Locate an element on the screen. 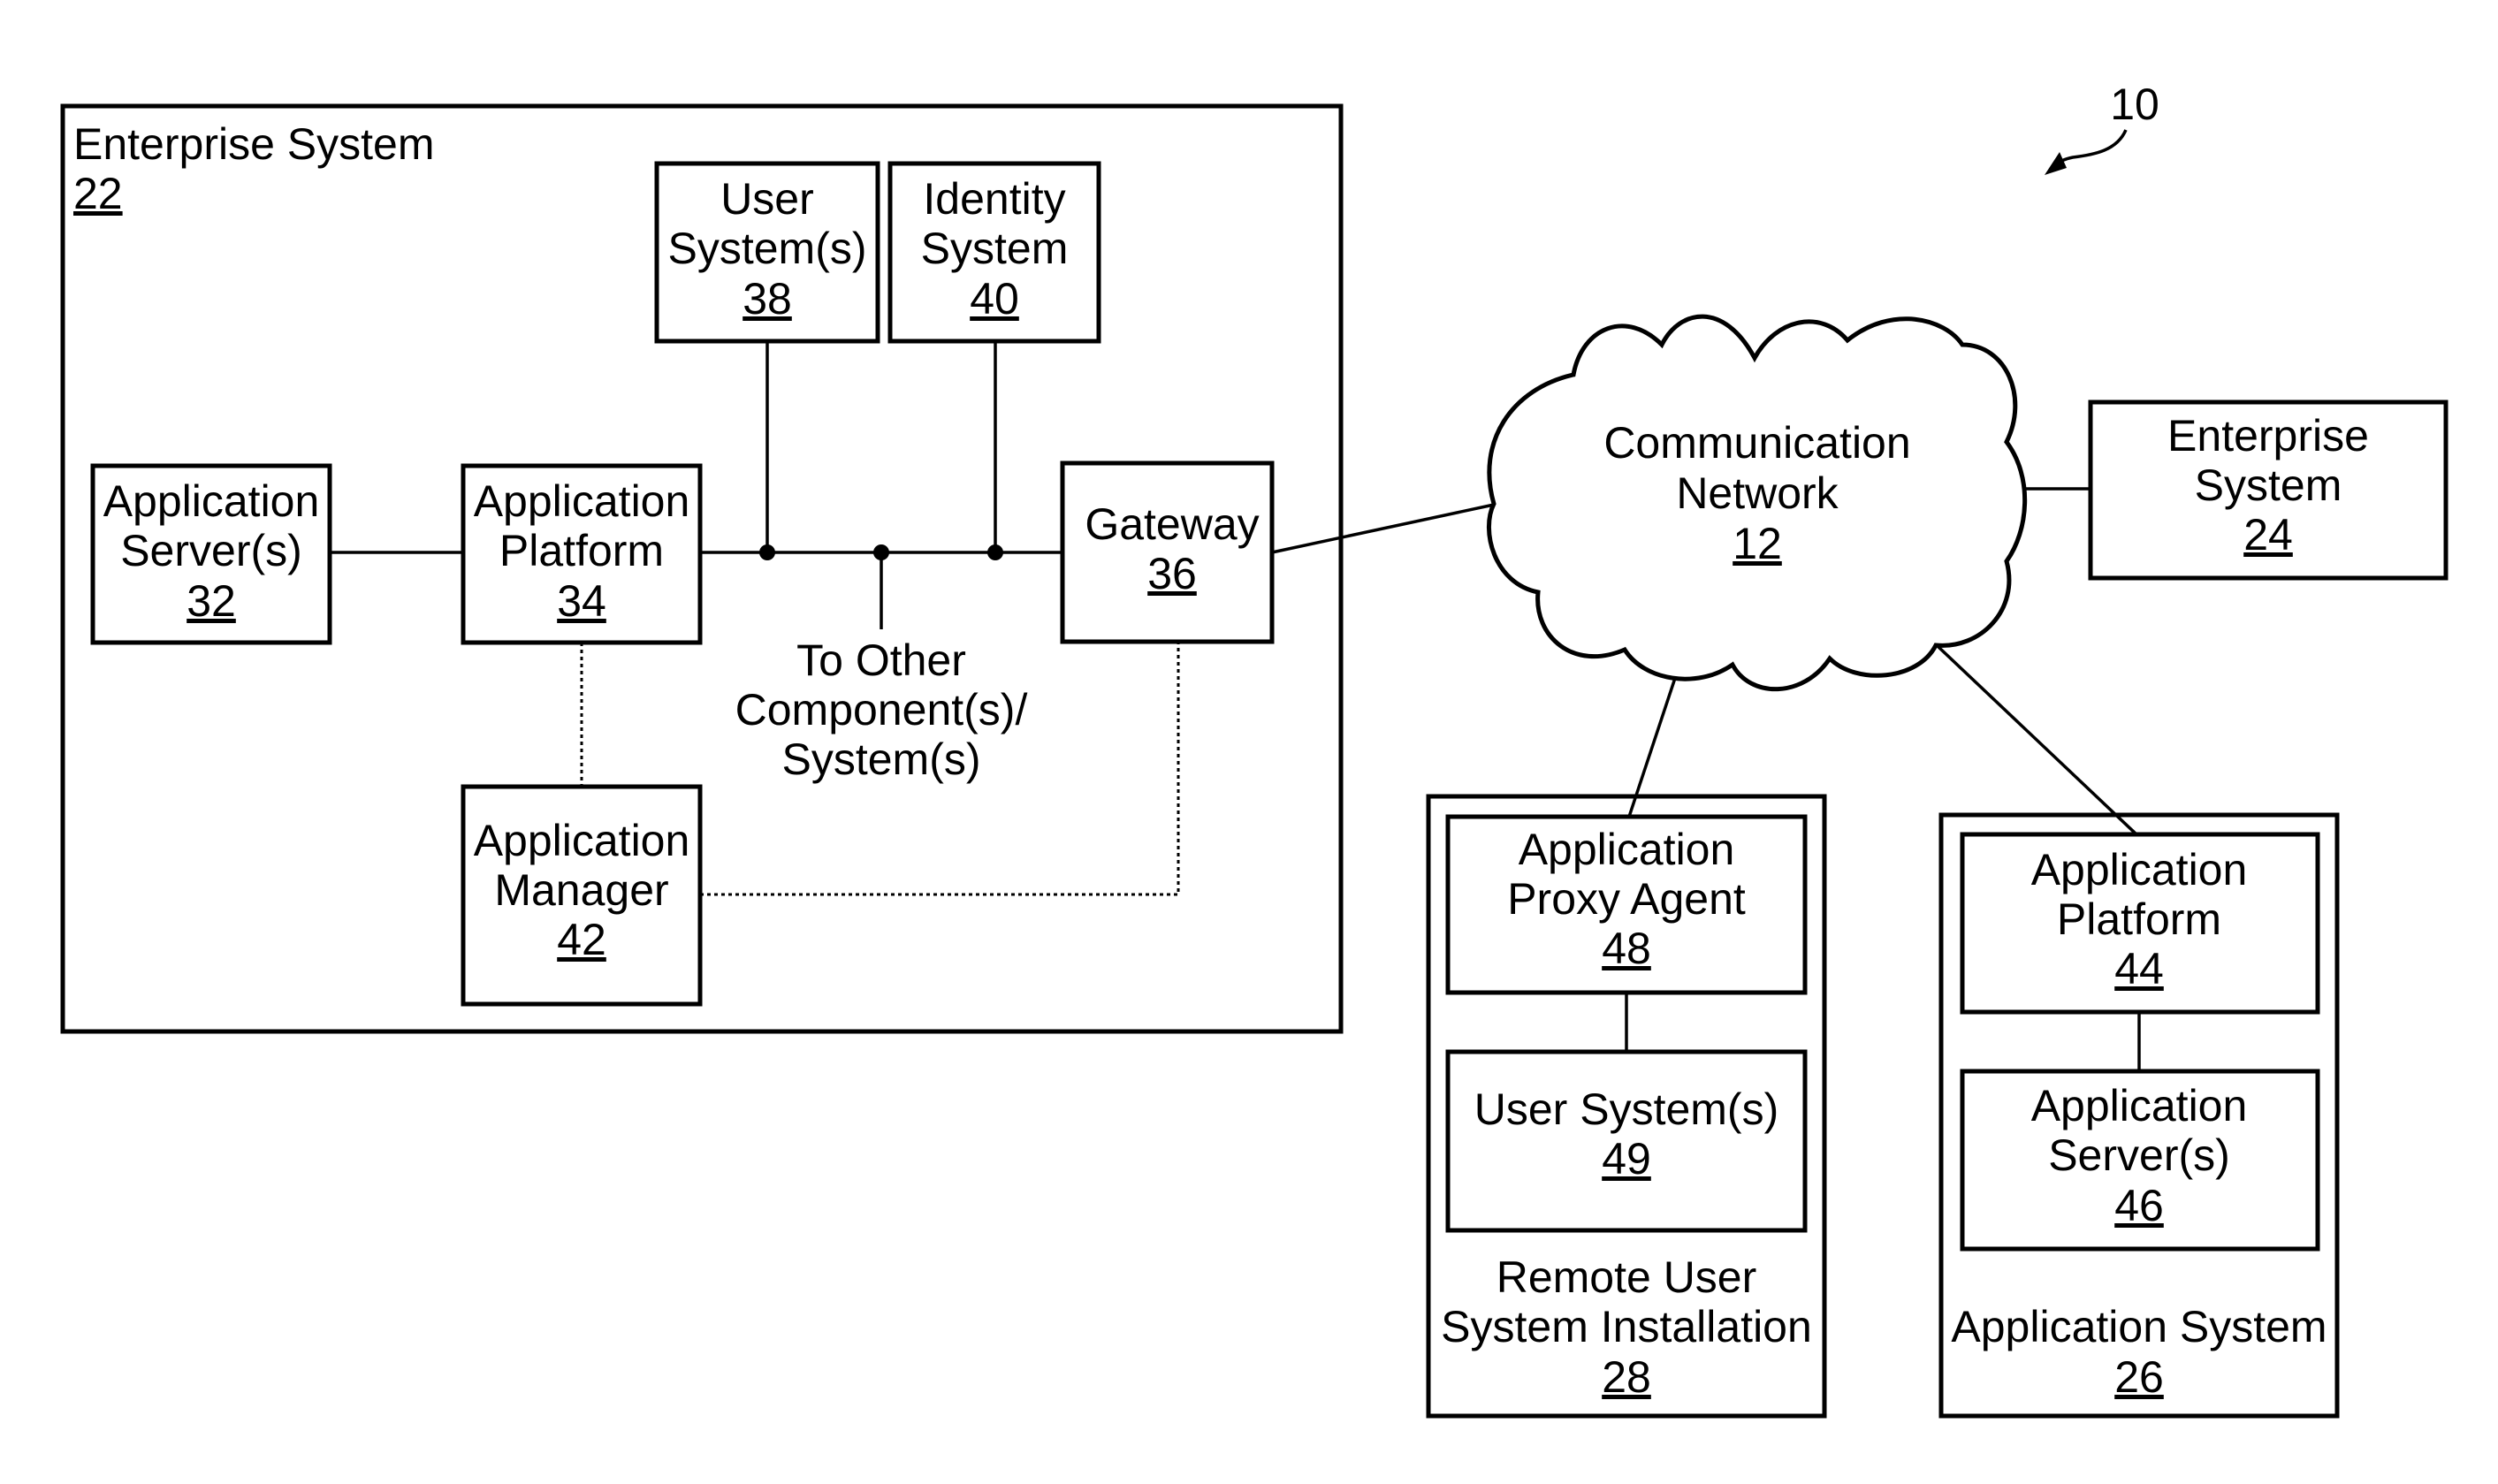 This screenshot has width=2498, height=1484. svg-text: User System(s) is located at coordinates (1626, 1109).